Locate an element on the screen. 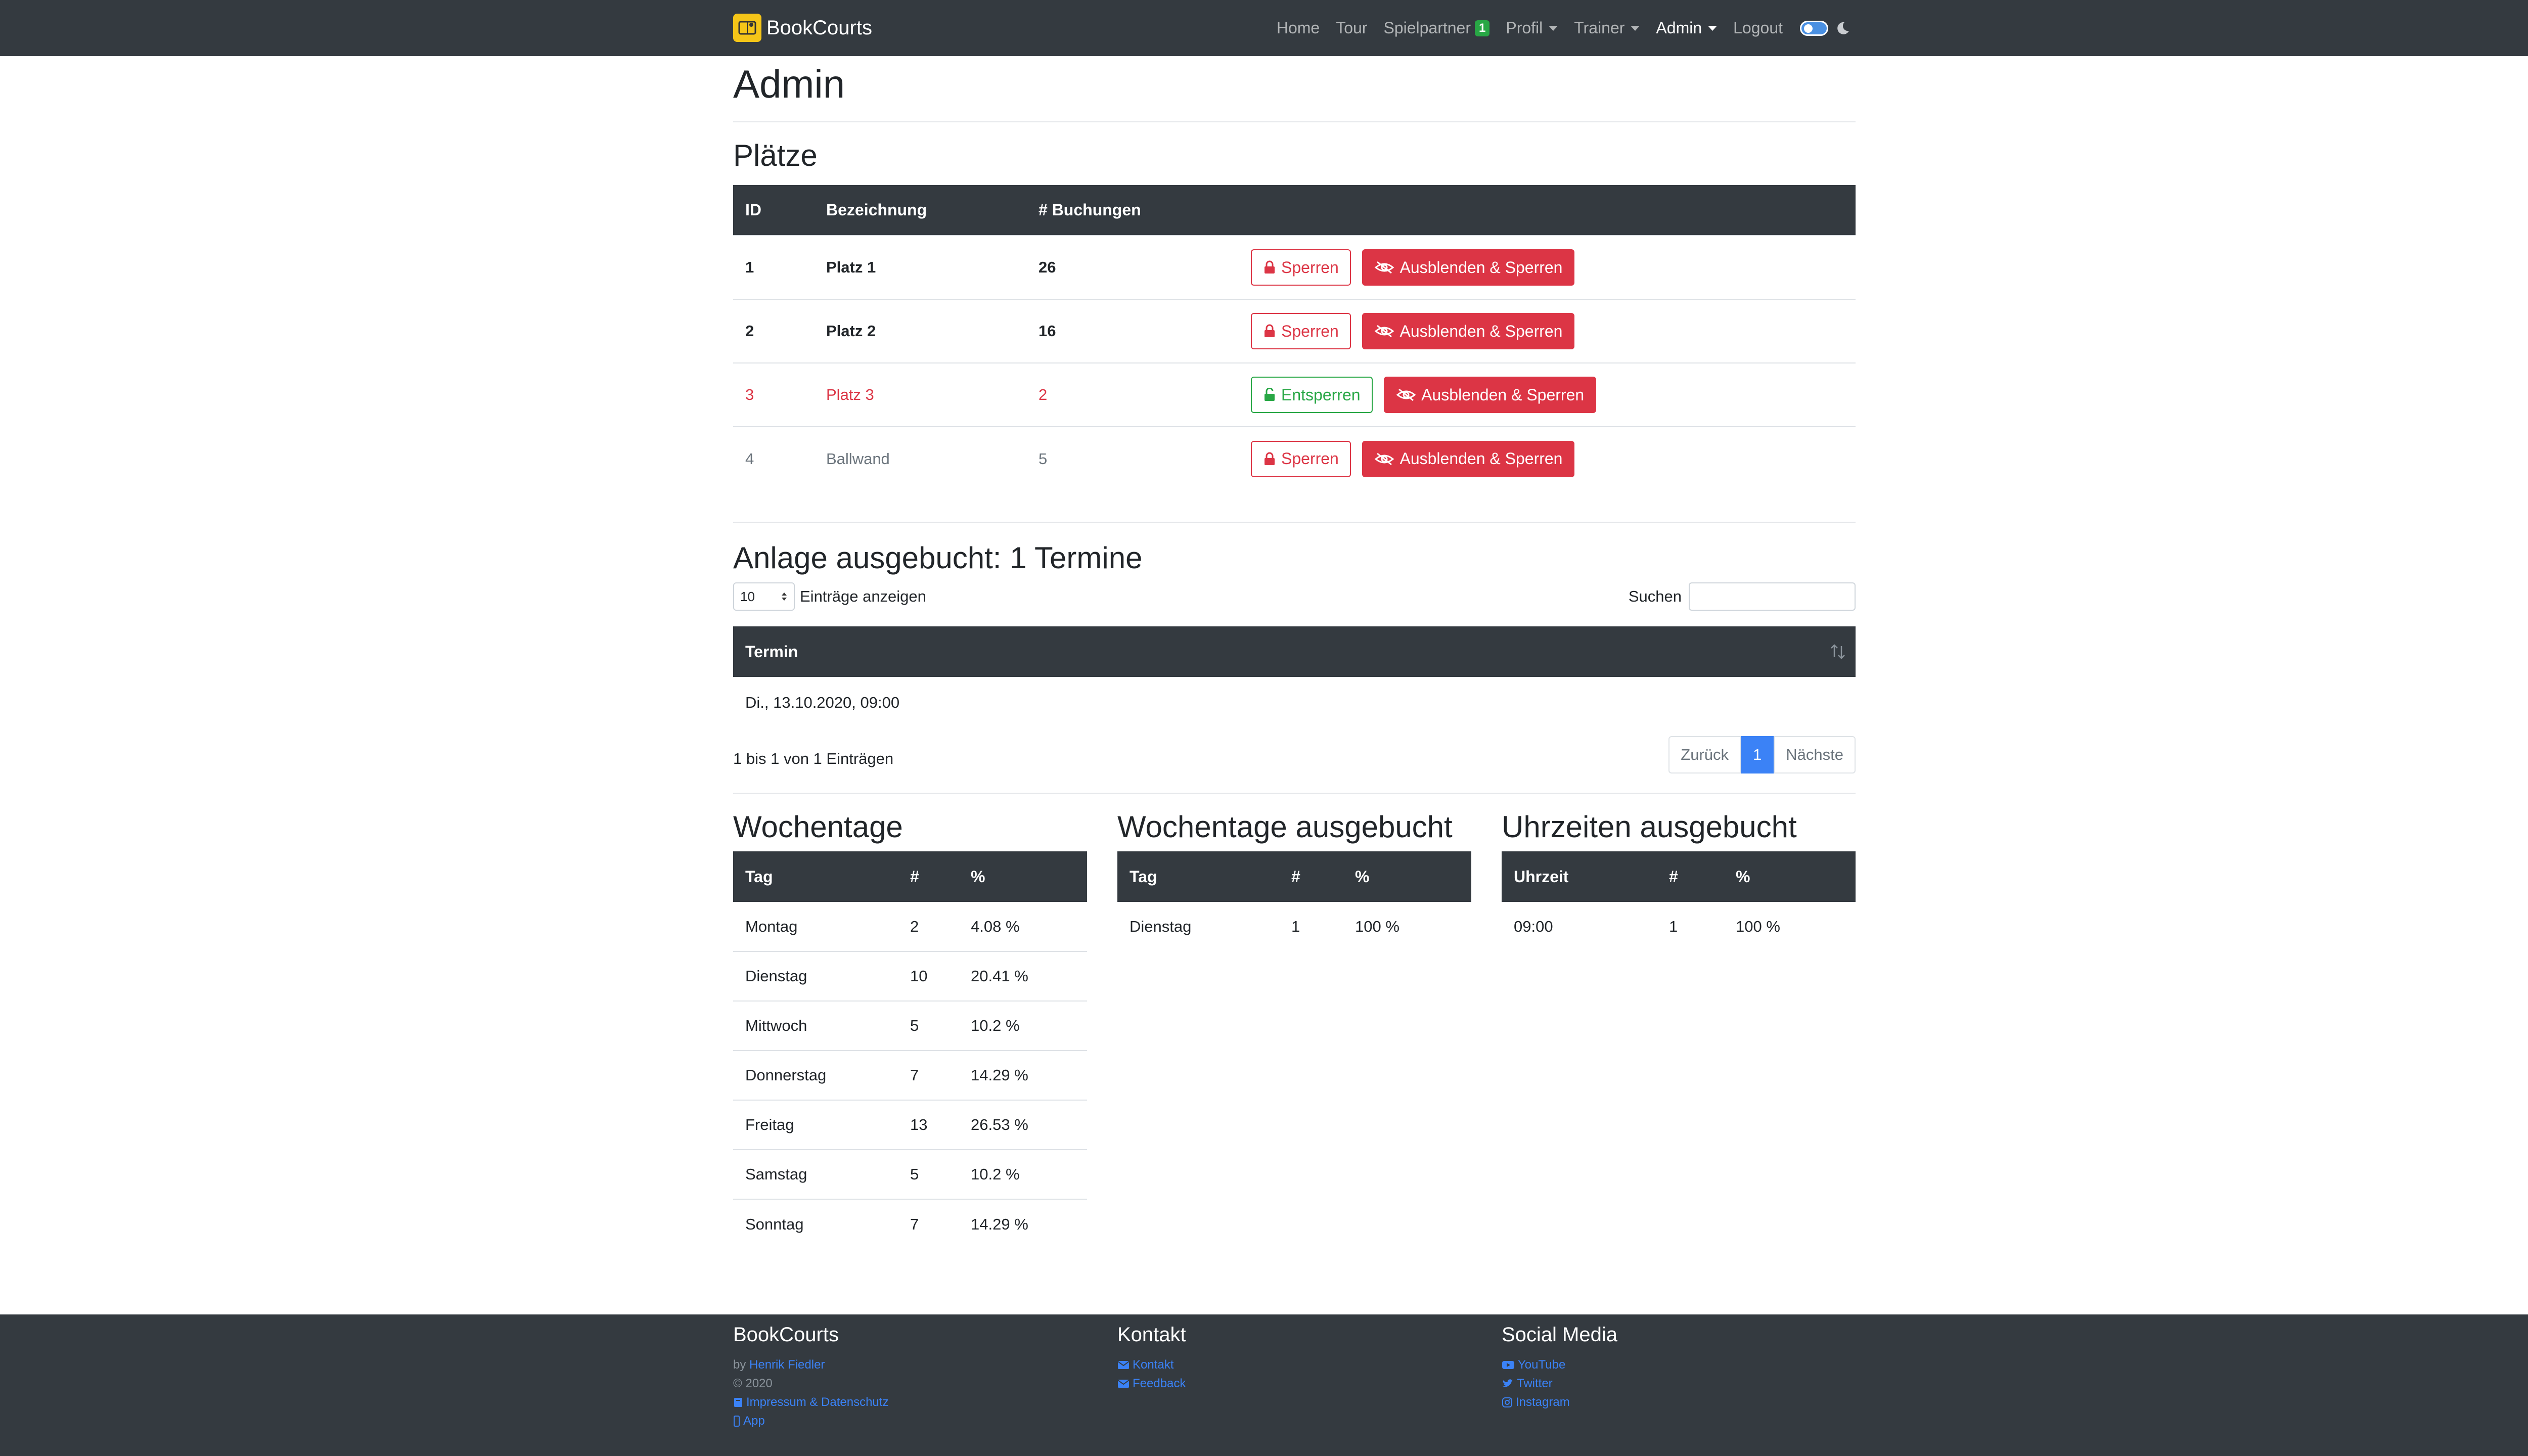  pagination: Zurück 1 Nächste is located at coordinates (1762, 755).